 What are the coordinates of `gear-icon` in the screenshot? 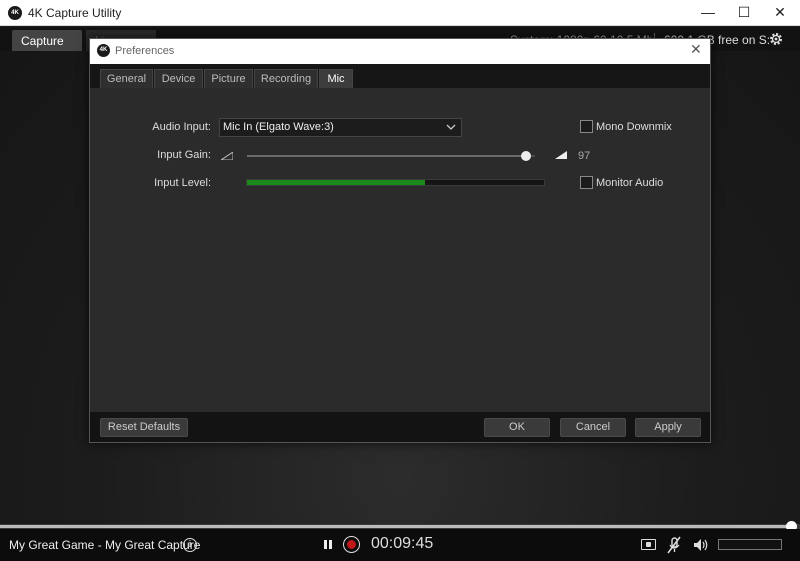 It's located at (776, 39).